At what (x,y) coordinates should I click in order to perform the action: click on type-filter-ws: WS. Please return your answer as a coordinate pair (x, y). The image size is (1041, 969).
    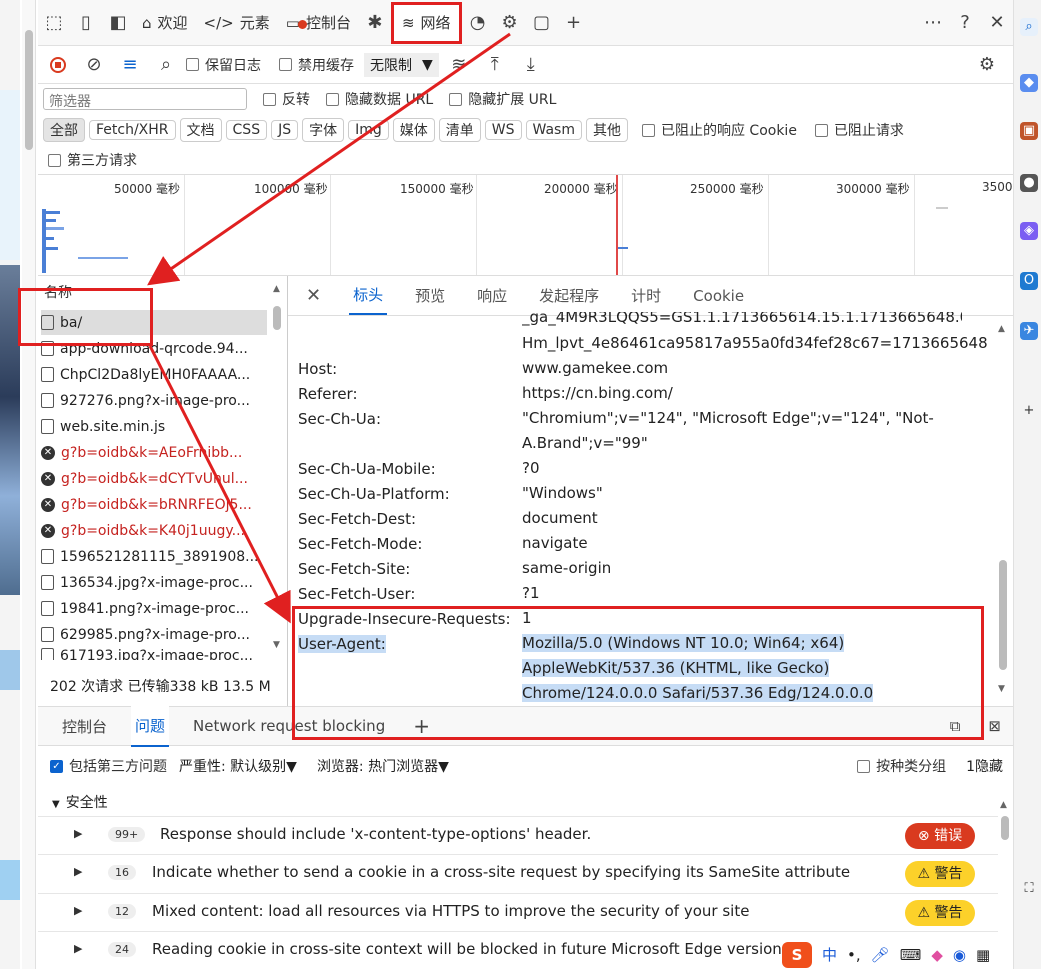
    Looking at the image, I should click on (503, 130).